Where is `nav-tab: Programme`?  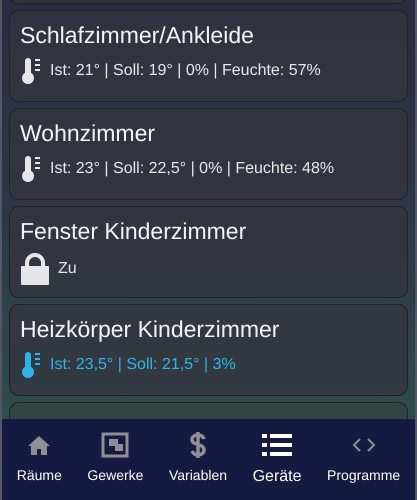
nav-tab: Programme is located at coordinates (363, 465).